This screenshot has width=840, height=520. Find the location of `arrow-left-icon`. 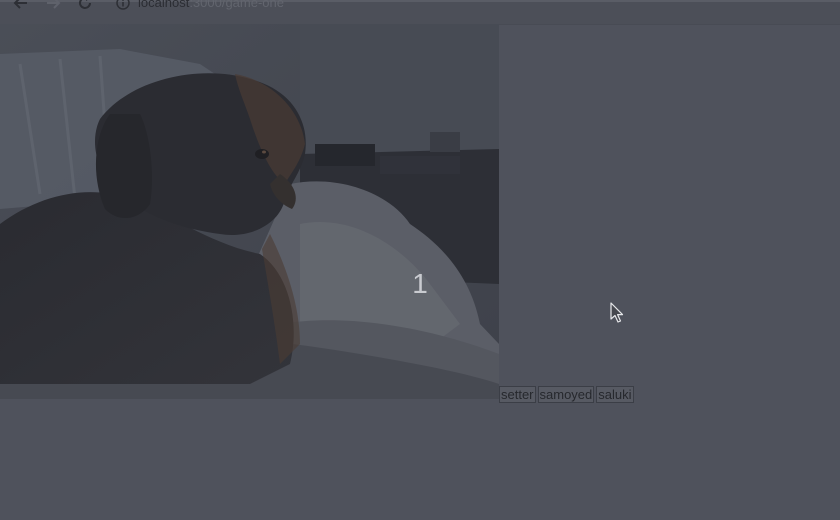

arrow-left-icon is located at coordinates (20, 4).